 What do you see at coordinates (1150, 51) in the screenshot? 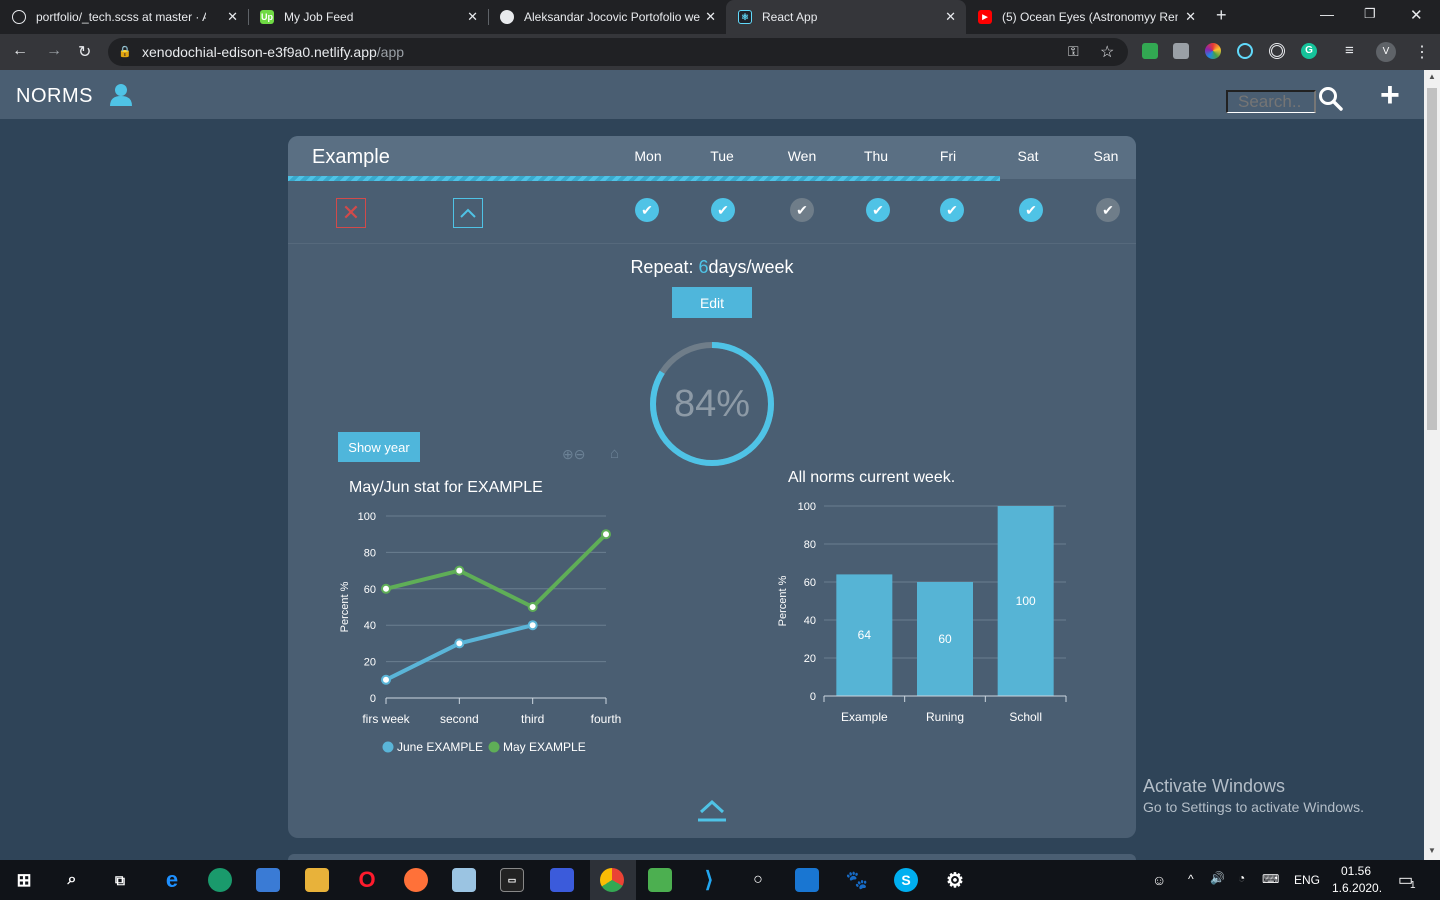
I see `shield-extension-icon` at bounding box center [1150, 51].